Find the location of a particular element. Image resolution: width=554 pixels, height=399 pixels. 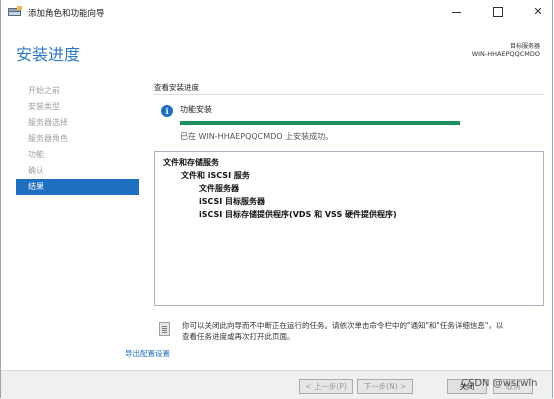

nav-item-server-roles: 服务器角色 is located at coordinates (77, 139).